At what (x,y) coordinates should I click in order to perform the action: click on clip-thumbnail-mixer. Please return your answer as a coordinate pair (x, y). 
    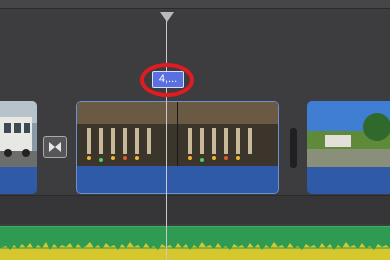
    Looking at the image, I should click on (177, 135).